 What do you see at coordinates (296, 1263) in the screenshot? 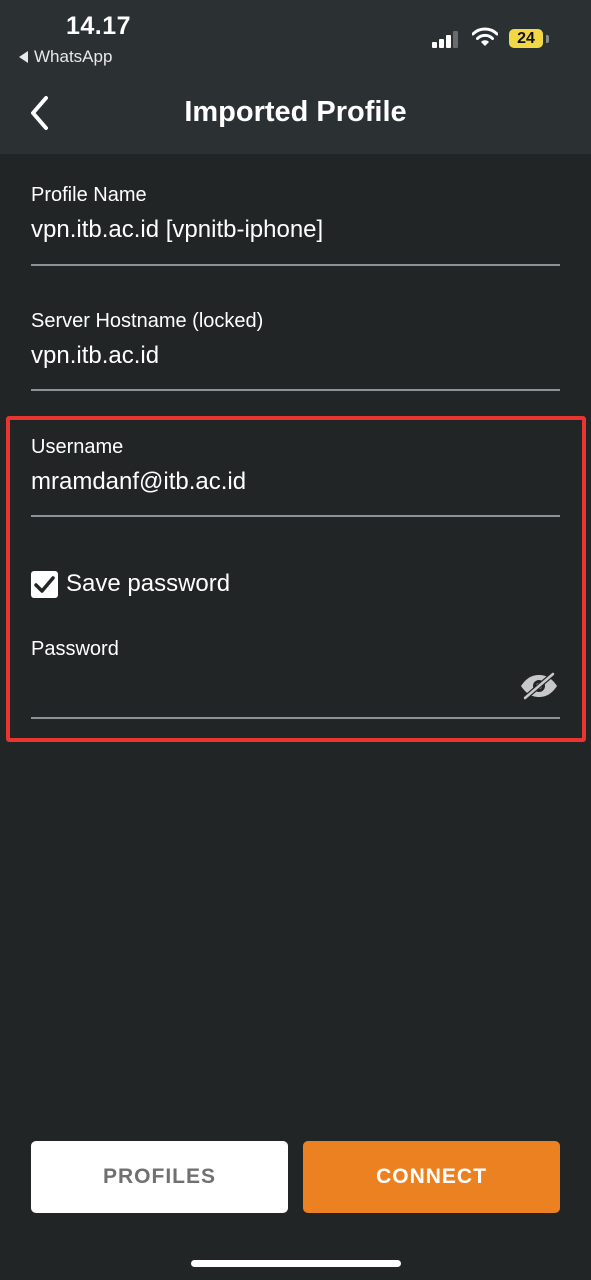
I see `home-indicator` at bounding box center [296, 1263].